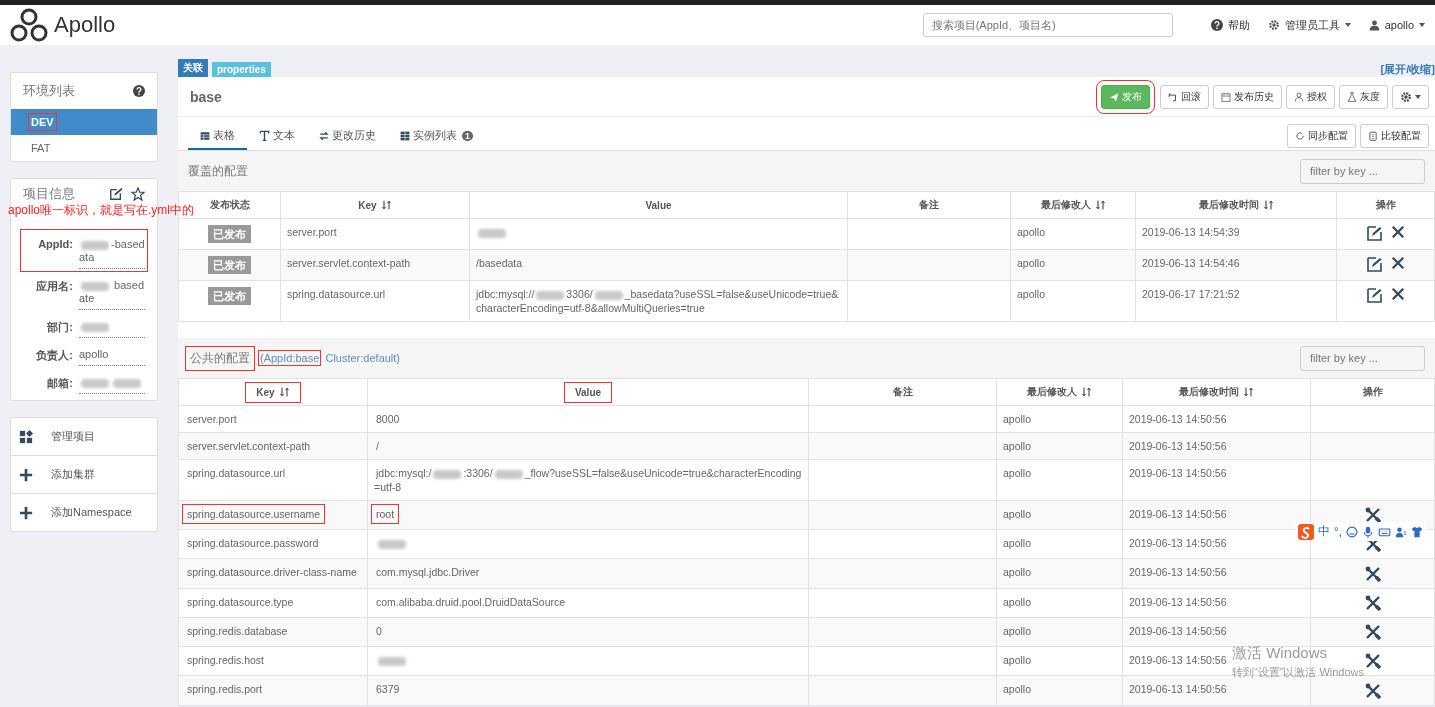  Describe the element at coordinates (1394, 135) in the screenshot. I see `tool-button: 比较配置` at that location.